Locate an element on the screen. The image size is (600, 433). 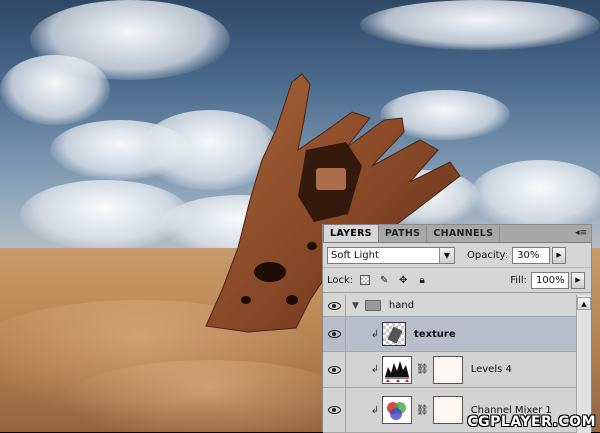
layer-name: hand is located at coordinates (401, 305).